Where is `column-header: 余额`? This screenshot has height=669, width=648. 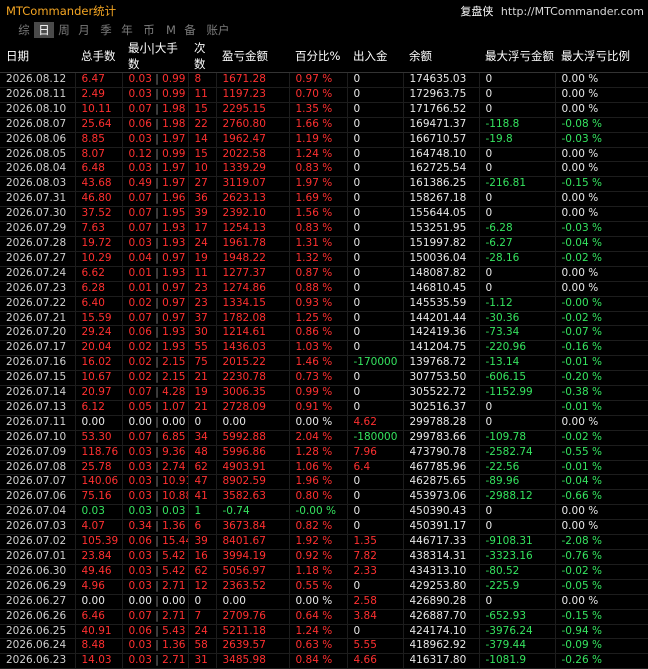 column-header: 余额 is located at coordinates (441, 56).